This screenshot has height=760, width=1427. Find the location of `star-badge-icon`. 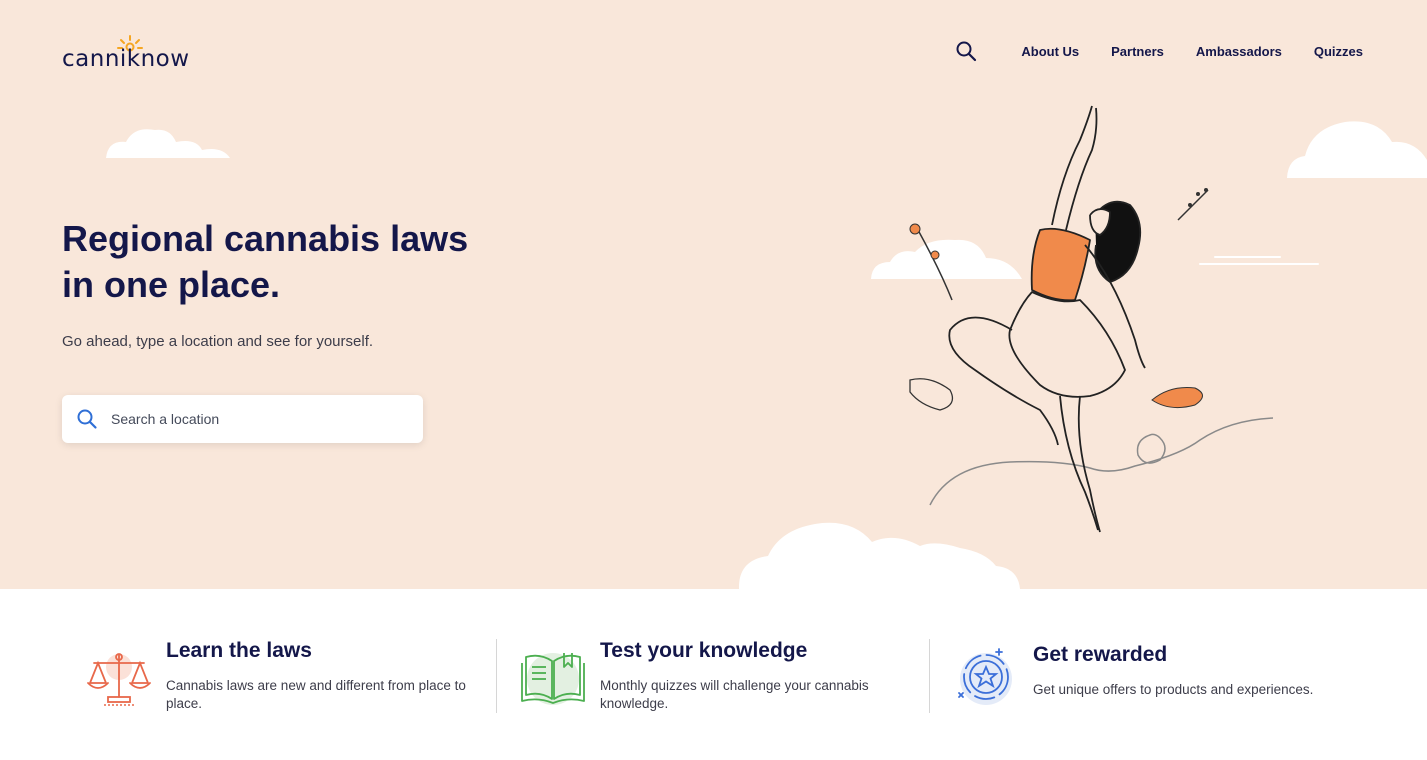

star-badge-icon is located at coordinates (985, 676).